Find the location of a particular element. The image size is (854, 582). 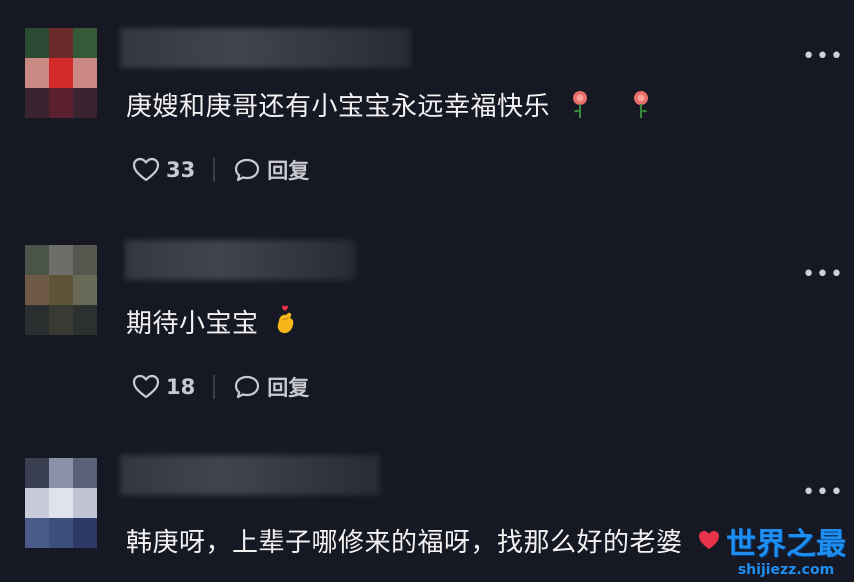

comment-text: 期待小宝宝 is located at coordinates (212, 323).